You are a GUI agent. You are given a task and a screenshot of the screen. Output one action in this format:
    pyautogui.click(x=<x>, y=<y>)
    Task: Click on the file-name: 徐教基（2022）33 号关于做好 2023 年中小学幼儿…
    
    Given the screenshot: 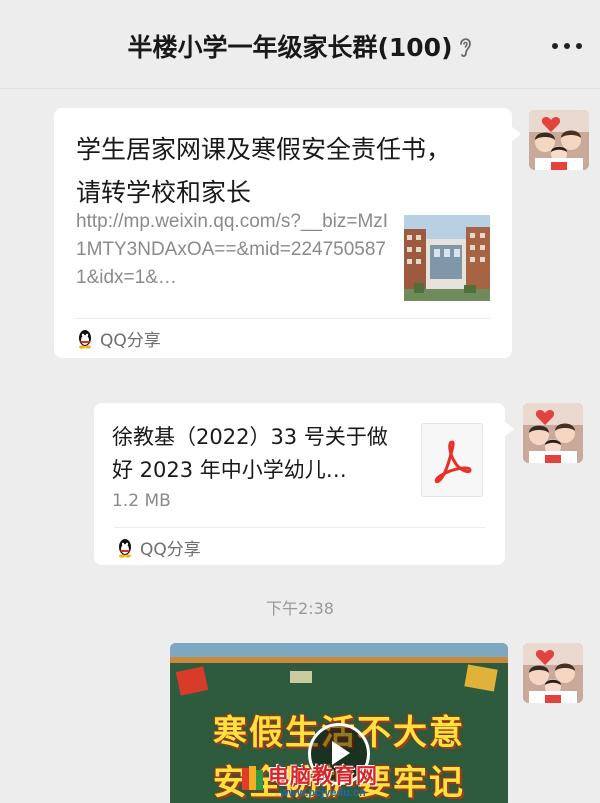 What is the action you would take?
    pyautogui.click(x=250, y=453)
    